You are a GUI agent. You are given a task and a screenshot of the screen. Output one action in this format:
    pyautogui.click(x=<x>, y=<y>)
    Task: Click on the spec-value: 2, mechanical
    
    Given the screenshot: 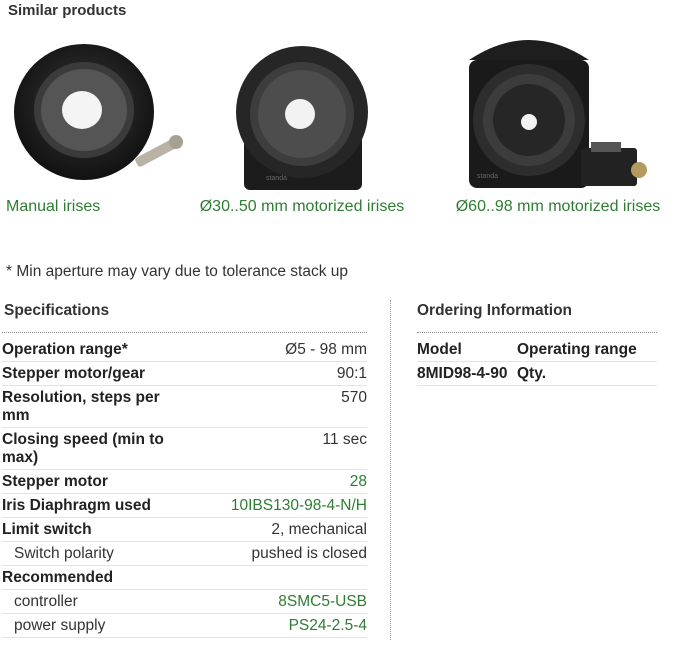 What is the action you would take?
    pyautogui.click(x=274, y=529)
    